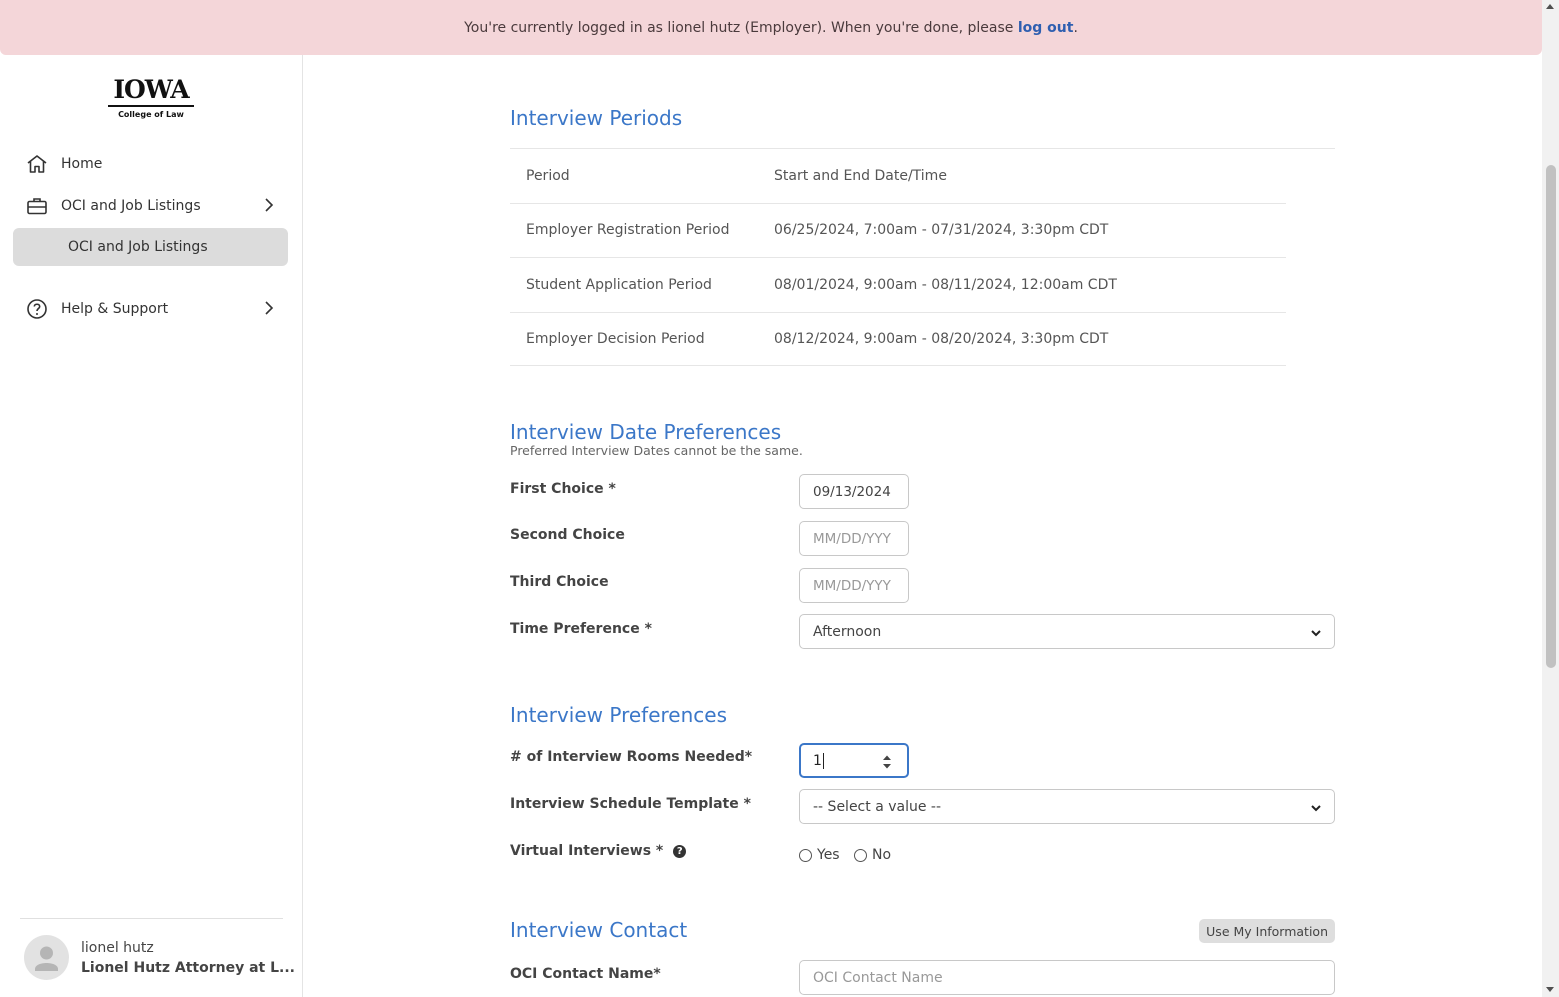 The image size is (1559, 997). Describe the element at coordinates (1075, 27) in the screenshot. I see `banner-suffix: .` at that location.